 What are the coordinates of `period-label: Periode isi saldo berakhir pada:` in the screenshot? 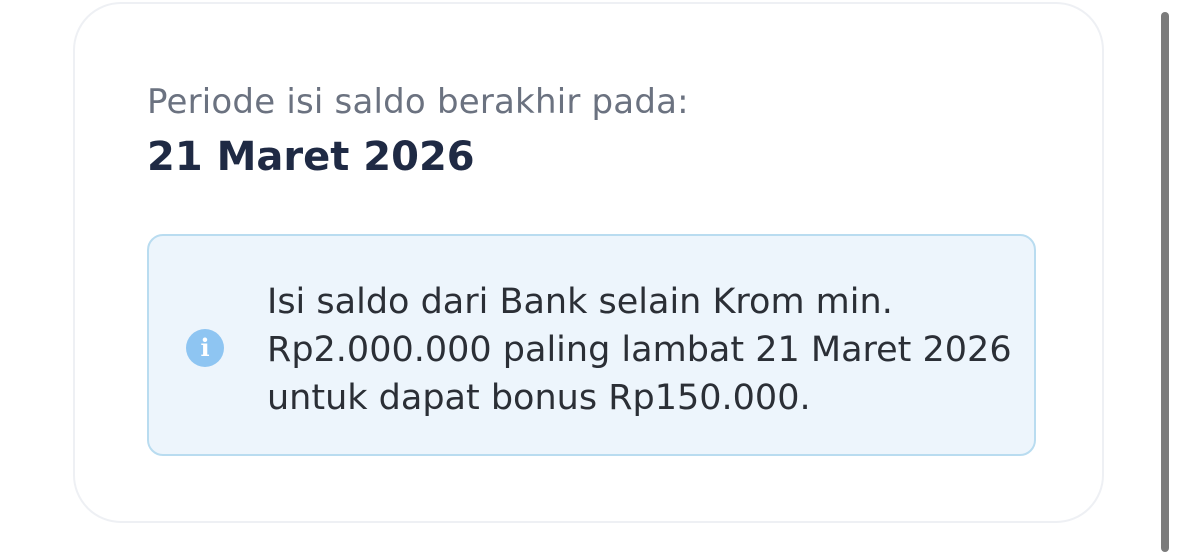 It's located at (418, 102).